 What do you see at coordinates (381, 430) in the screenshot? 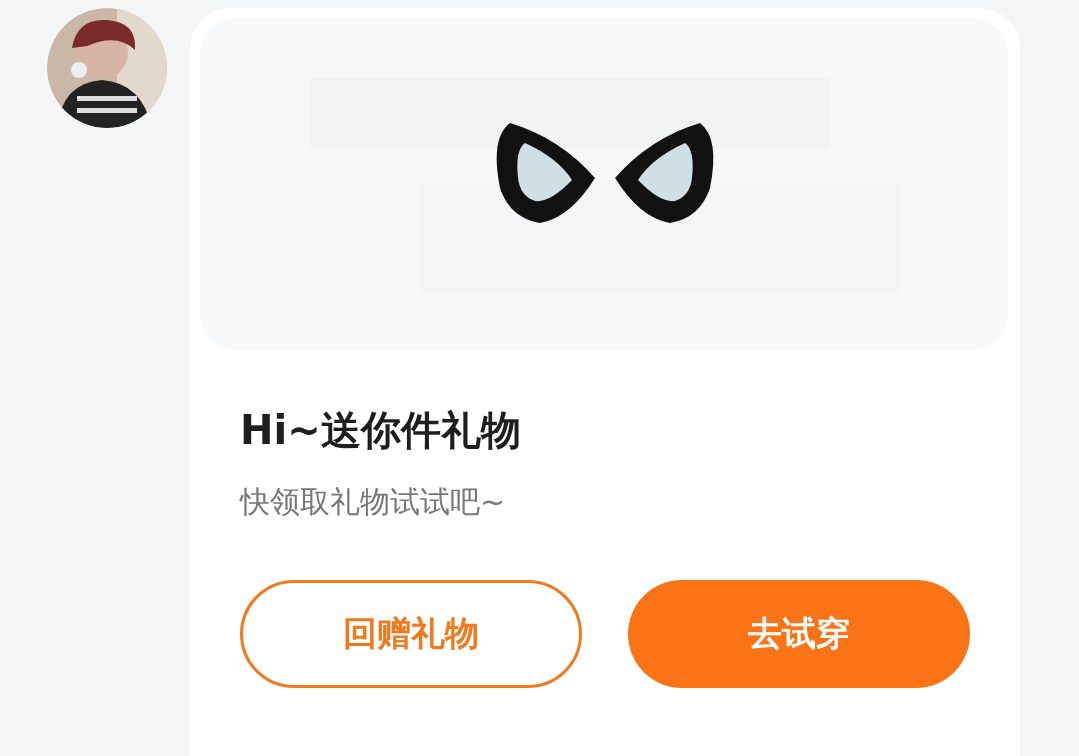
I see `message-title: Hi~送你件礼物` at bounding box center [381, 430].